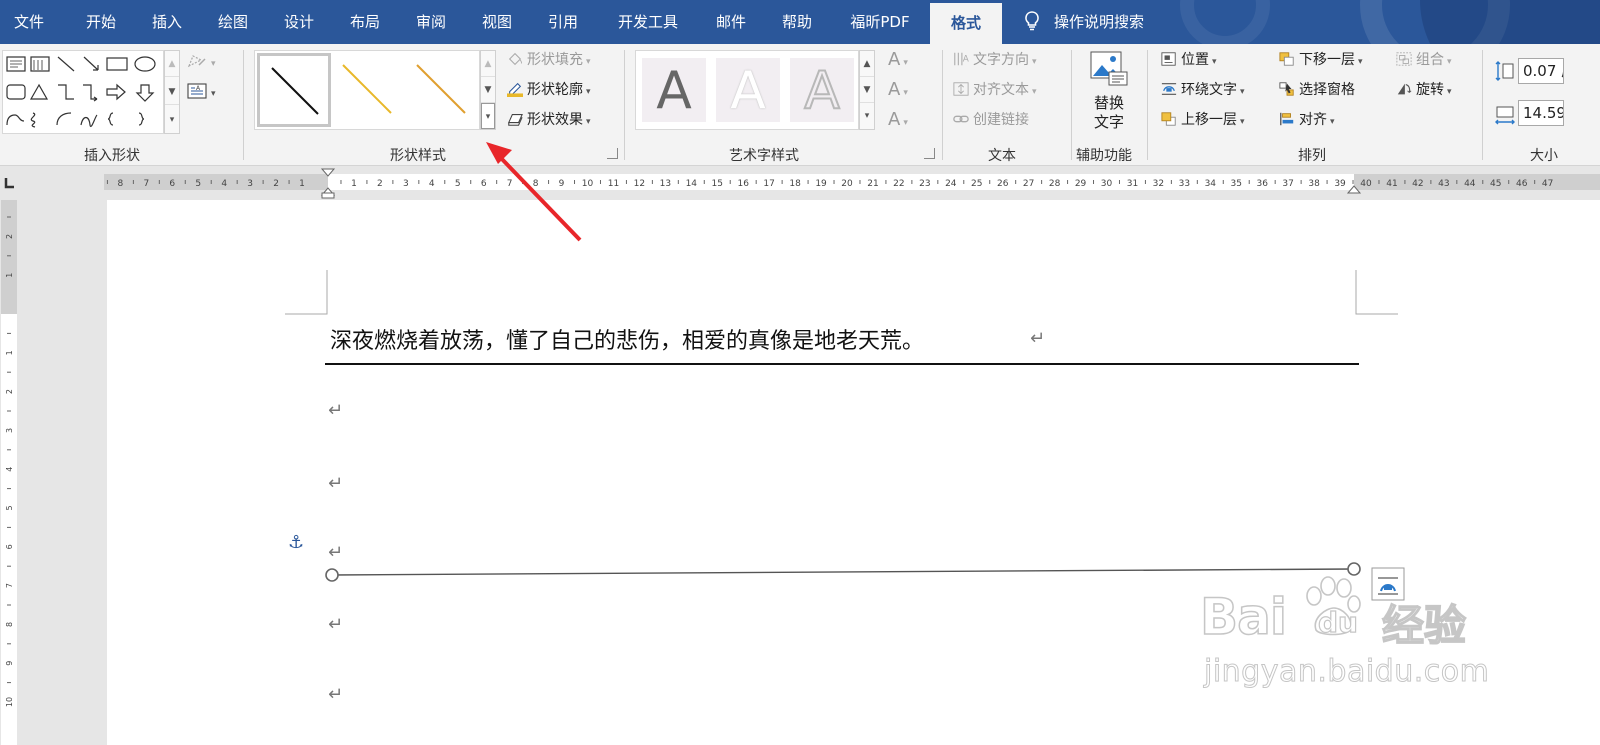  I want to click on ruler-left-margin, so click(216, 182).